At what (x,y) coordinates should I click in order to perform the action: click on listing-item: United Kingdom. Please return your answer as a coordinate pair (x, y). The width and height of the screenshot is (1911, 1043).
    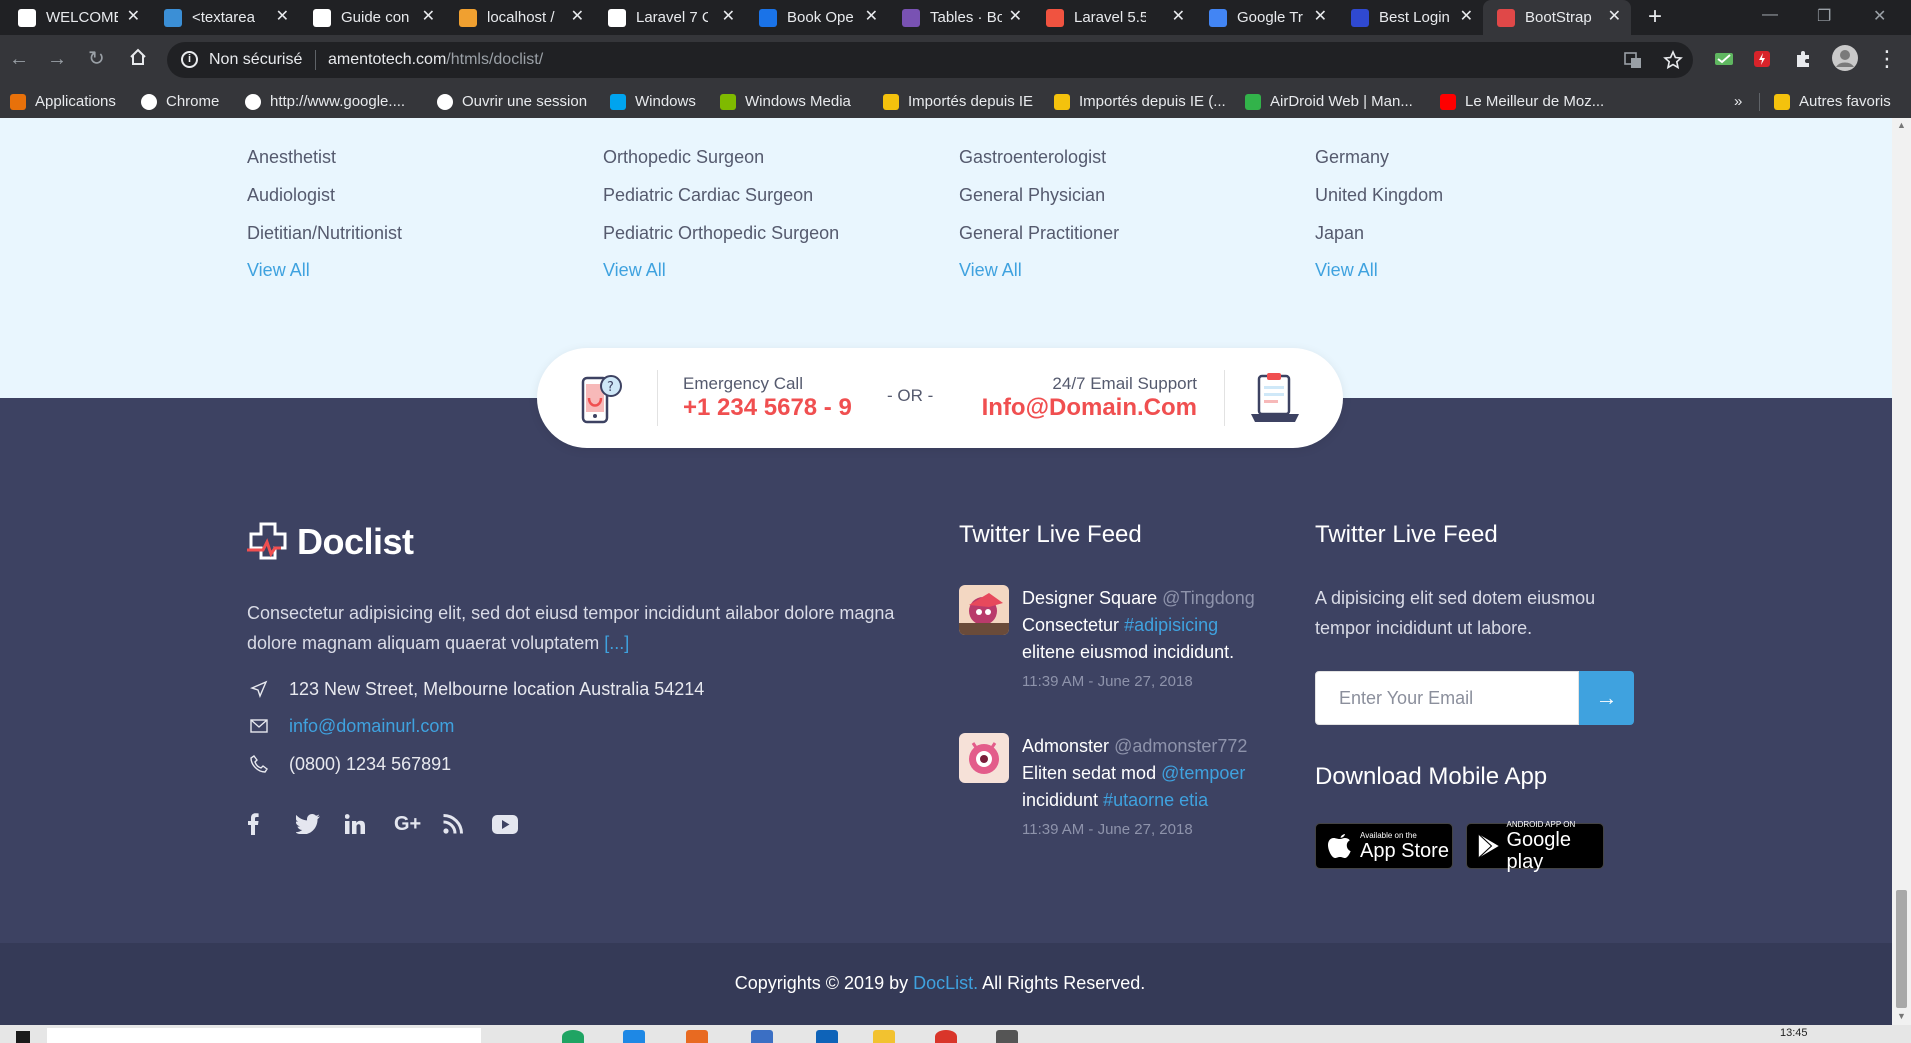
    Looking at the image, I should click on (1379, 195).